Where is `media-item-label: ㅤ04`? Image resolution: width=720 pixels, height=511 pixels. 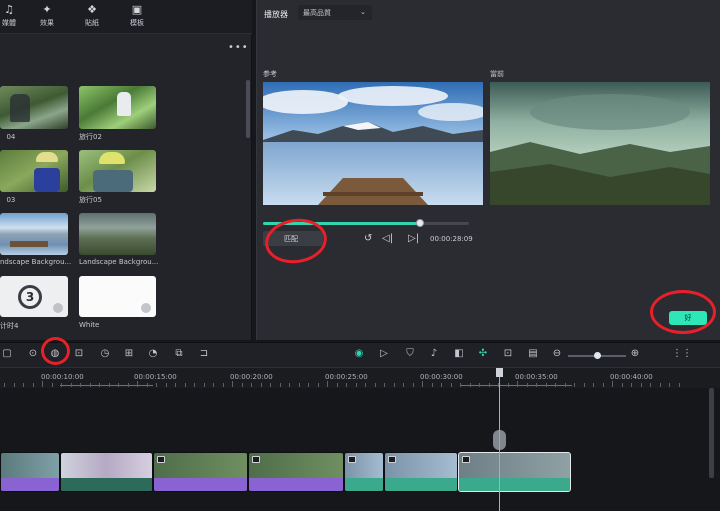 media-item-label: ㅤ04 is located at coordinates (8, 137).